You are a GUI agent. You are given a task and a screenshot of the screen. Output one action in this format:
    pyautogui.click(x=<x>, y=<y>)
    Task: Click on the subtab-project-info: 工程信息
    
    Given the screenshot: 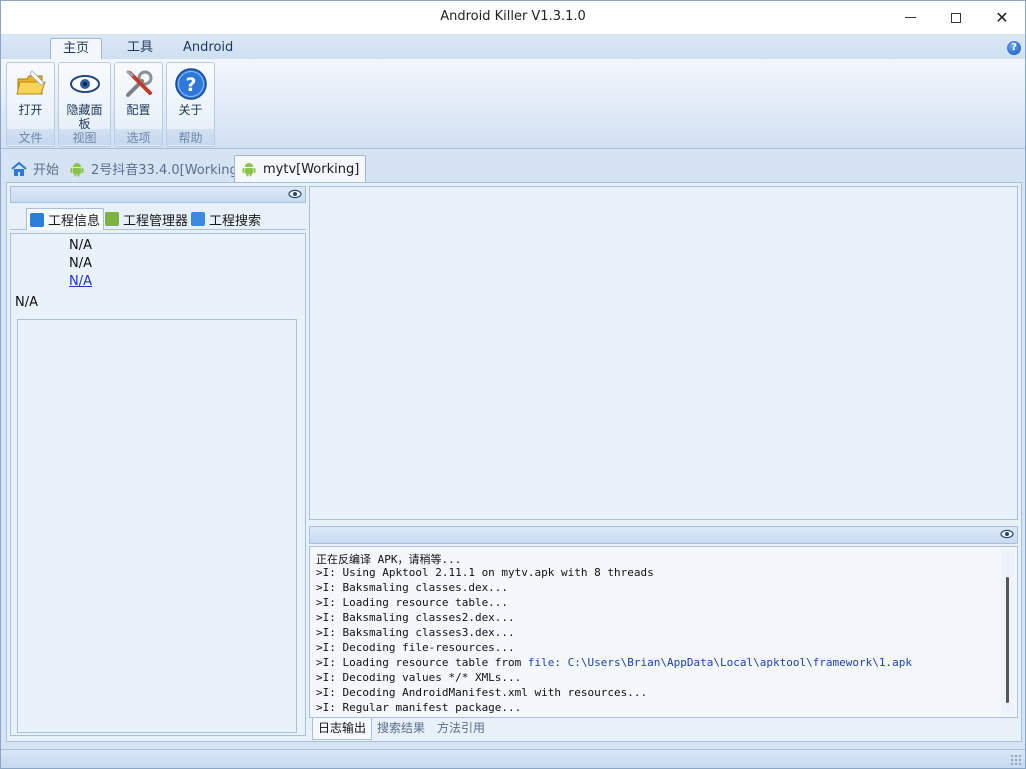 What is the action you would take?
    pyautogui.click(x=65, y=219)
    